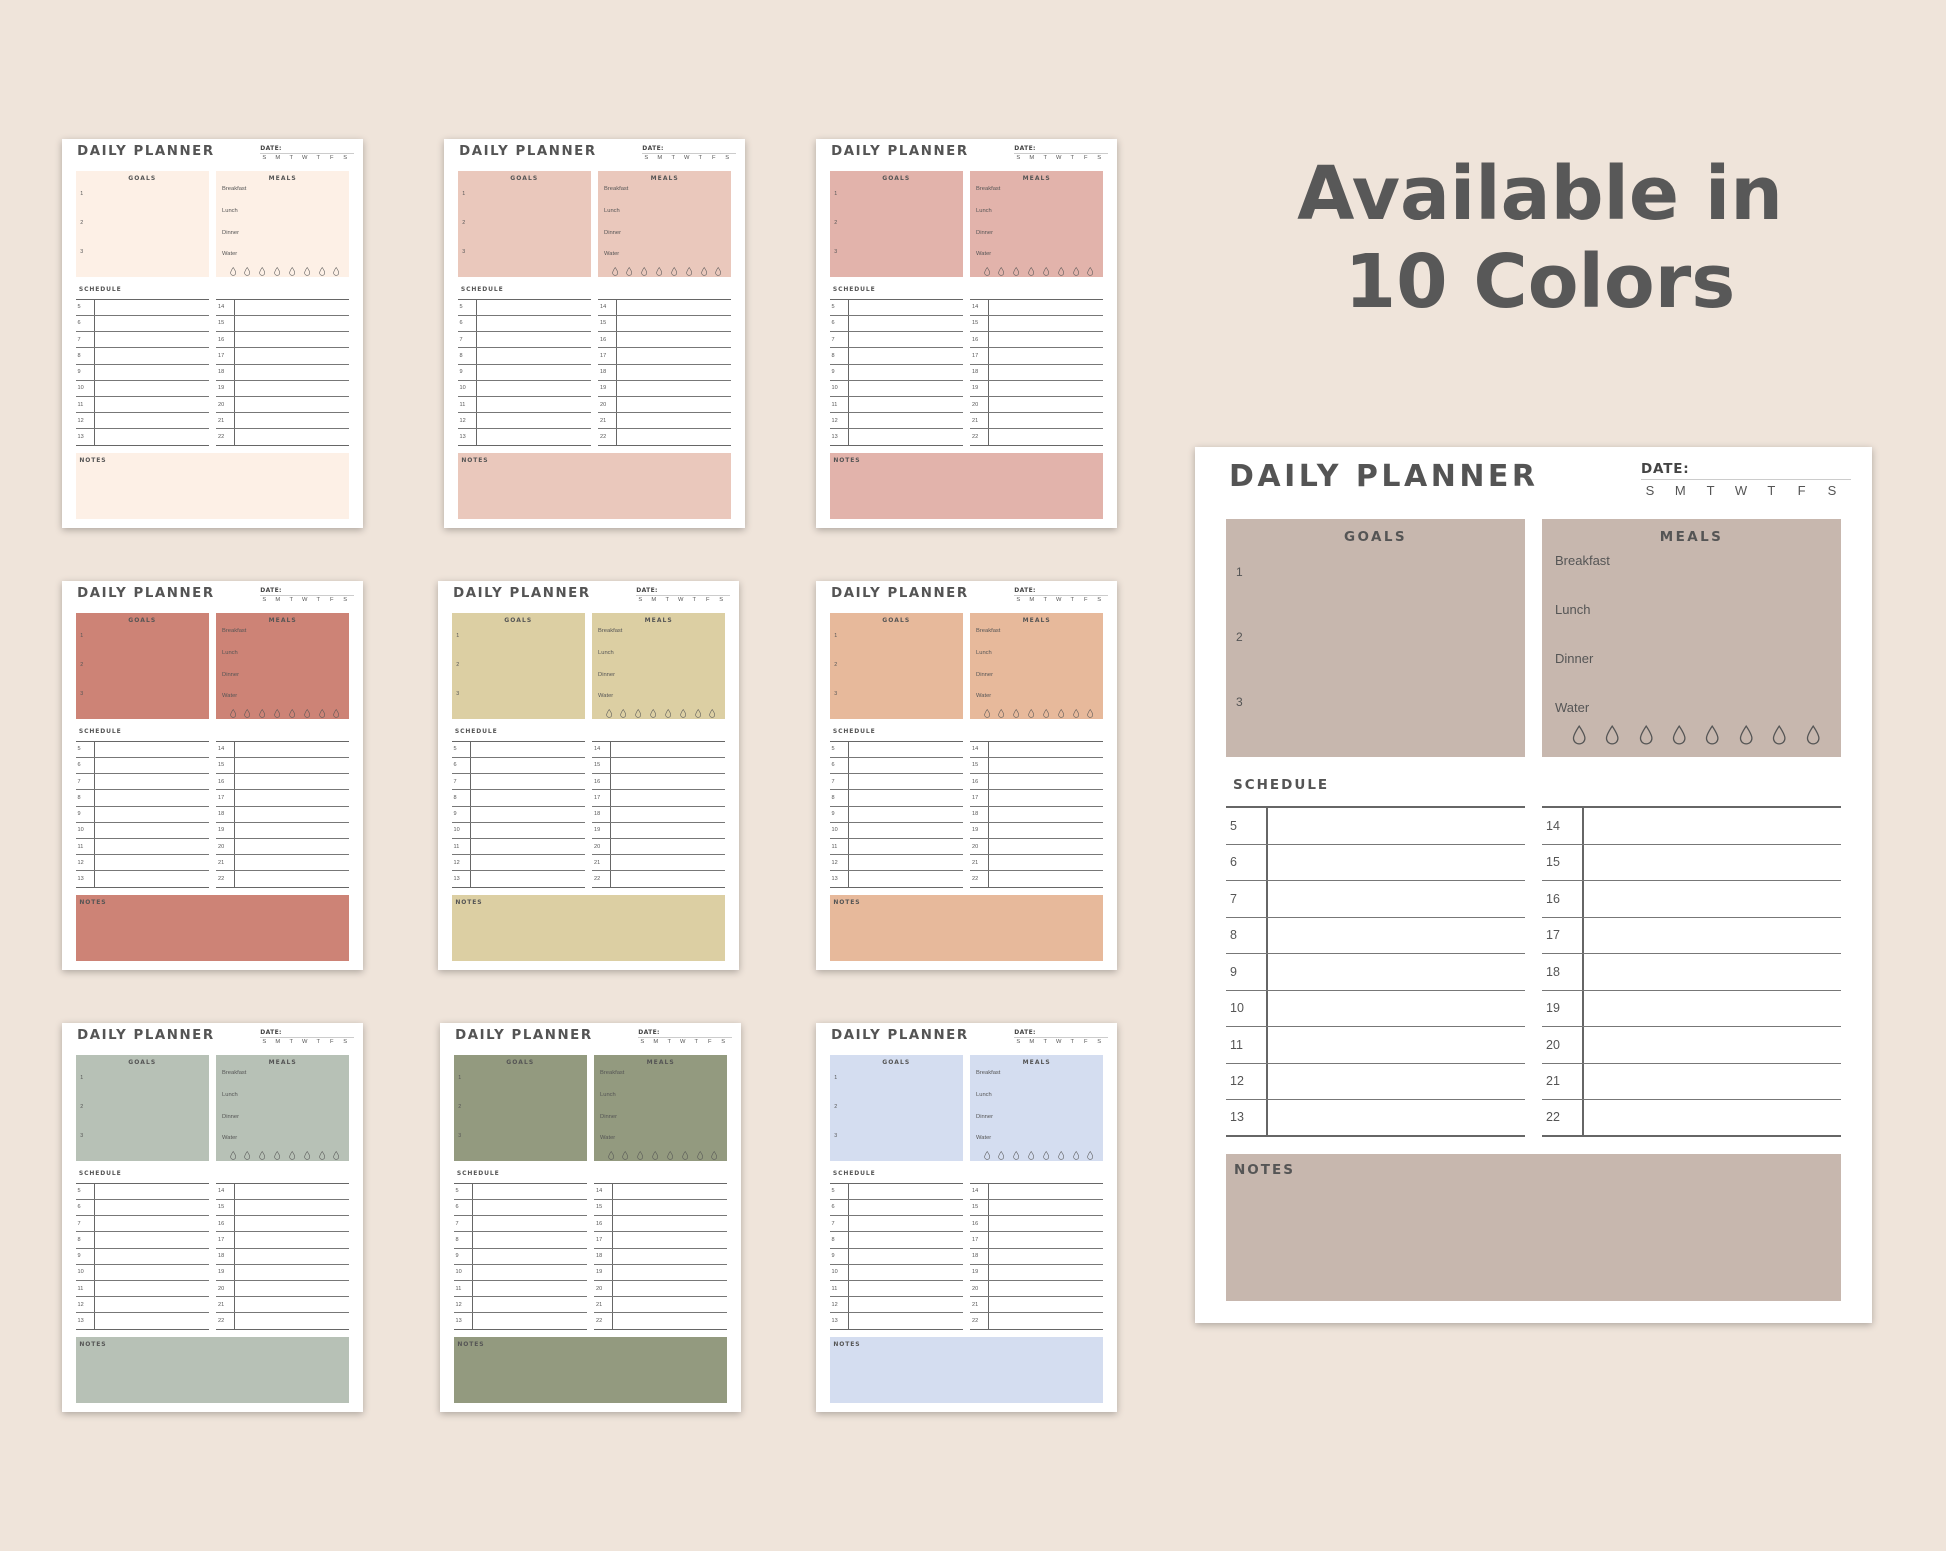 The width and height of the screenshot is (1946, 1551). Describe the element at coordinates (661, 1240) in the screenshot. I see `schedule-row: 17` at that location.